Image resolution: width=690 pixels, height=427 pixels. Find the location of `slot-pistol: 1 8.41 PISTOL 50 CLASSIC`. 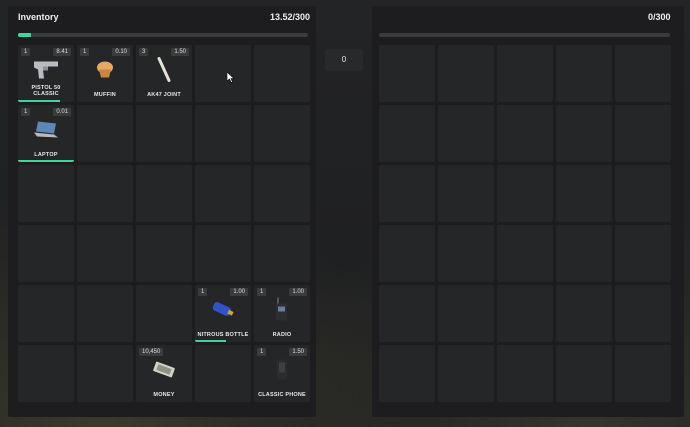

slot-pistol: 1 8.41 PISTOL 50 CLASSIC is located at coordinates (46, 73).